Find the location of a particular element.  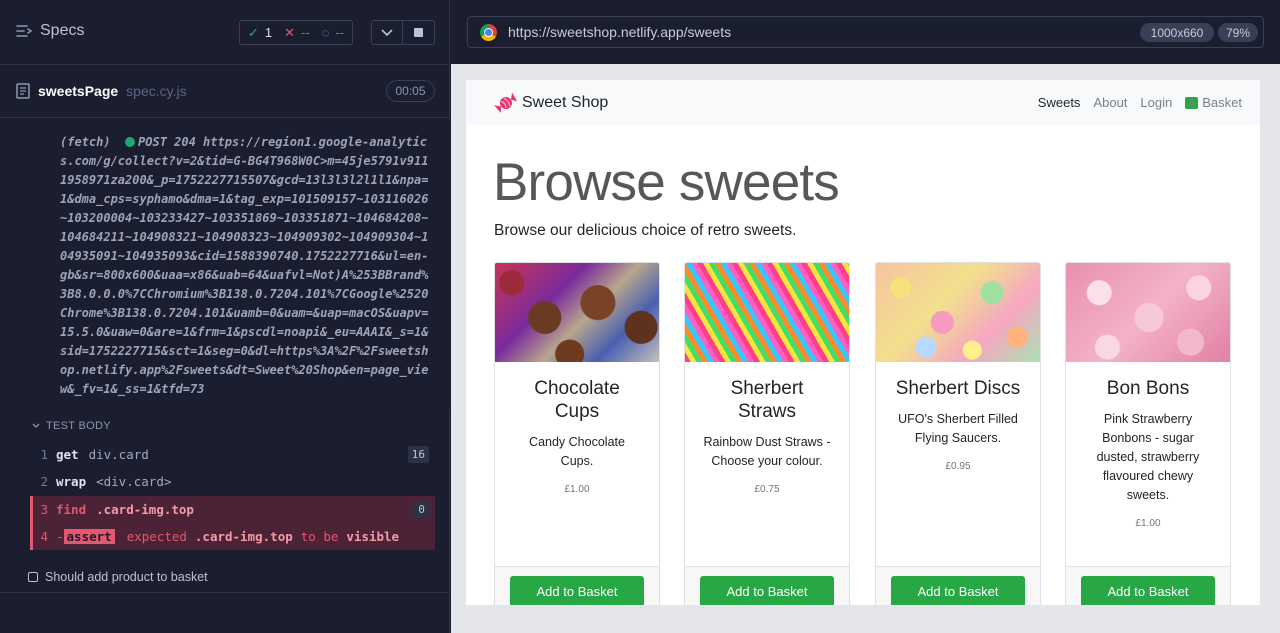

product-title: Chocolate Cups is located at coordinates (577, 400).